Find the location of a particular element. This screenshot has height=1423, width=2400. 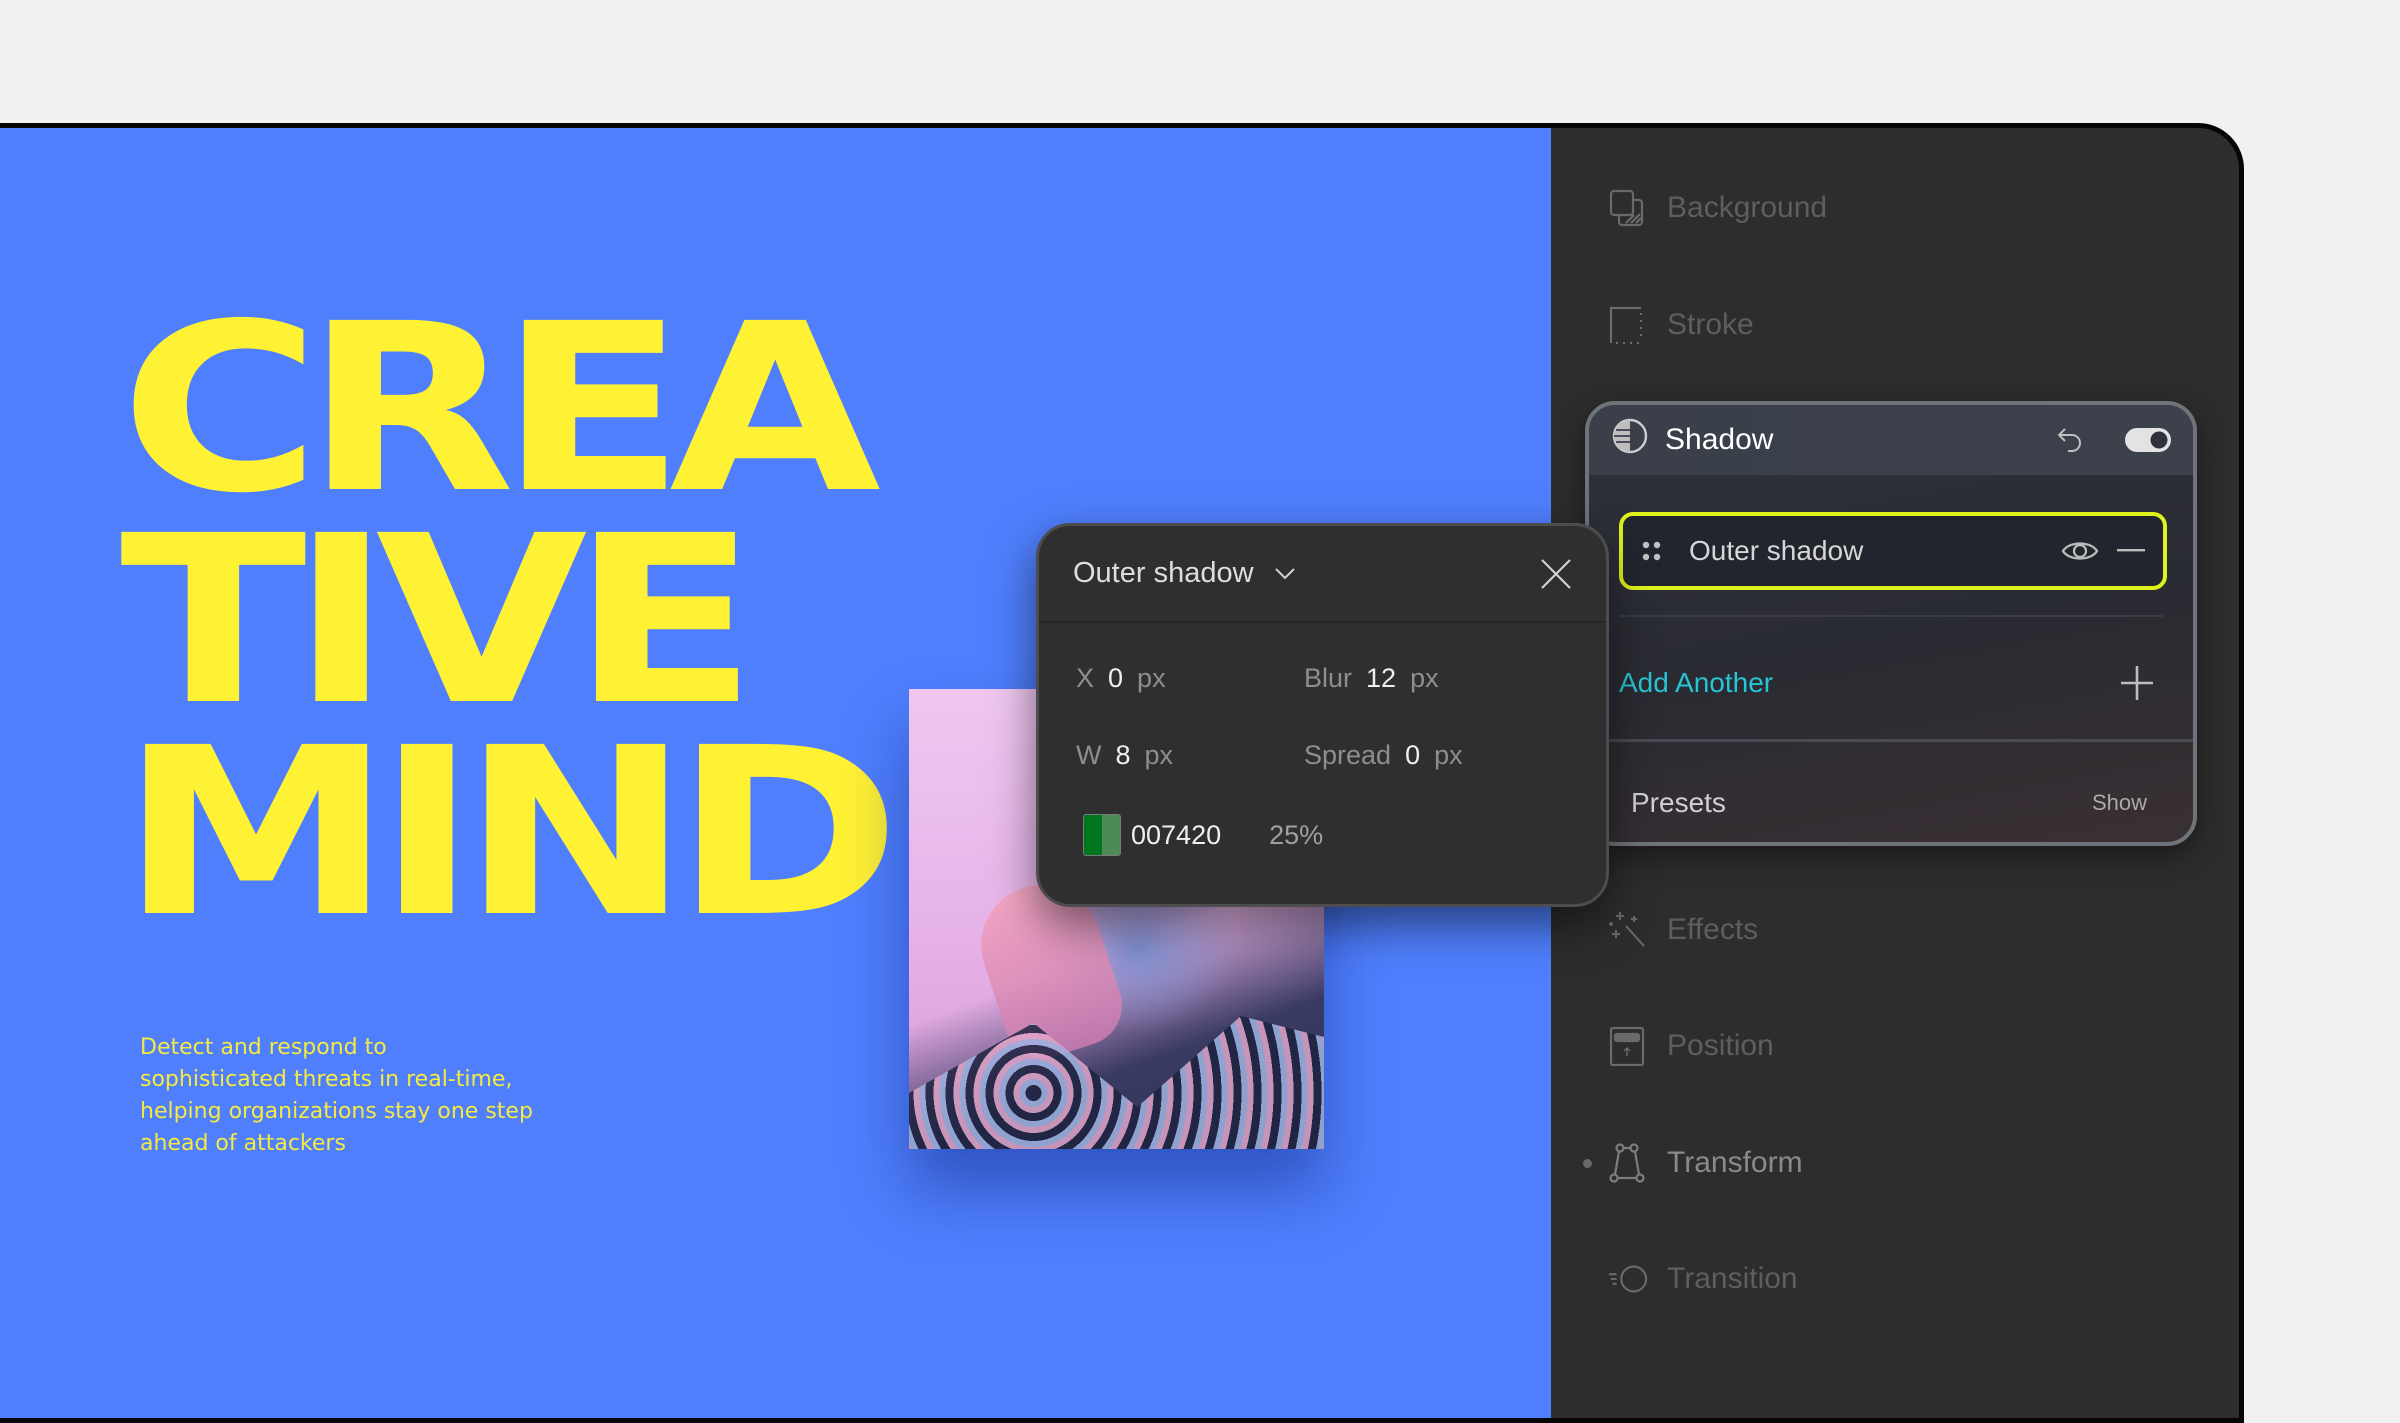

section-label: Background is located at coordinates (1747, 207).